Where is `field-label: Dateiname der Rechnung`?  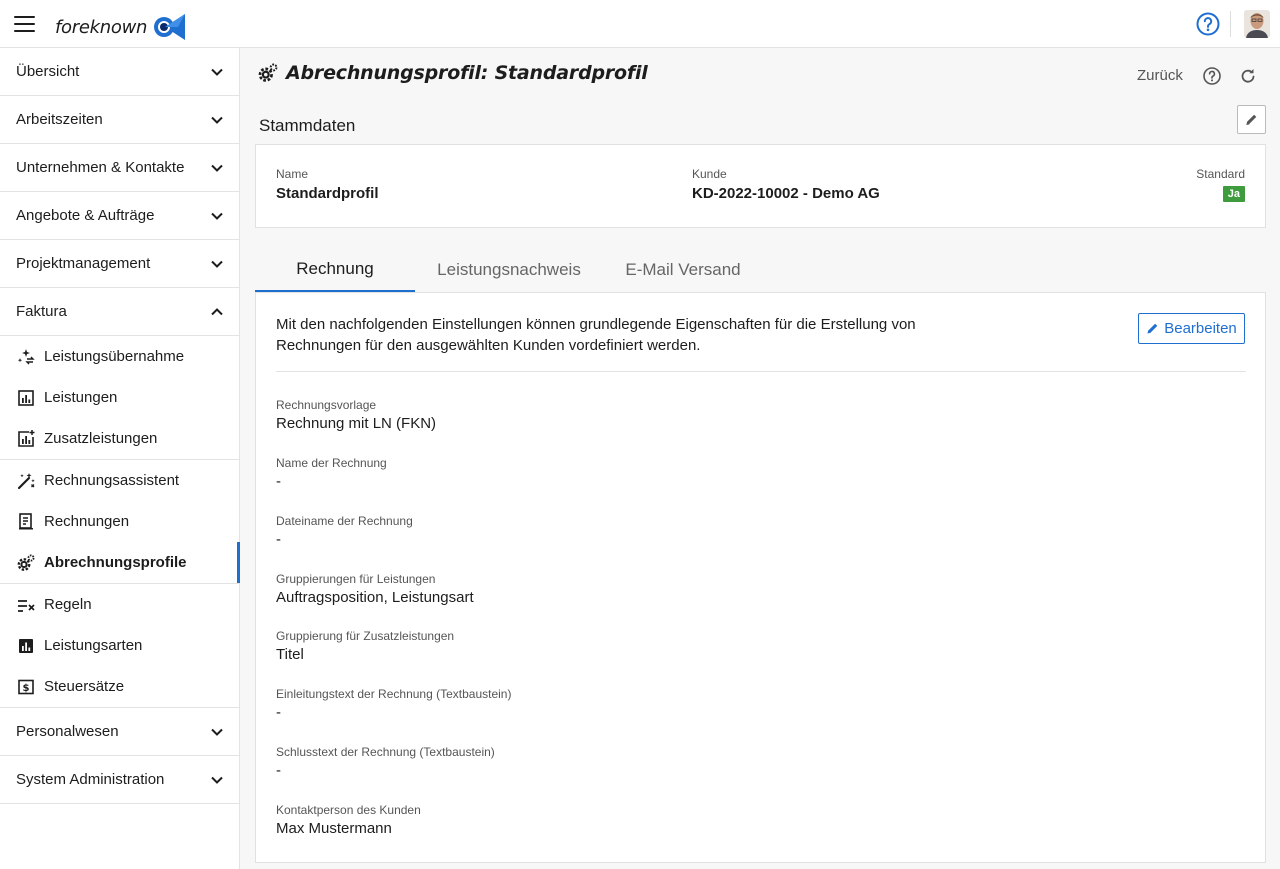
field-label: Dateiname der Rechnung is located at coordinates (344, 521).